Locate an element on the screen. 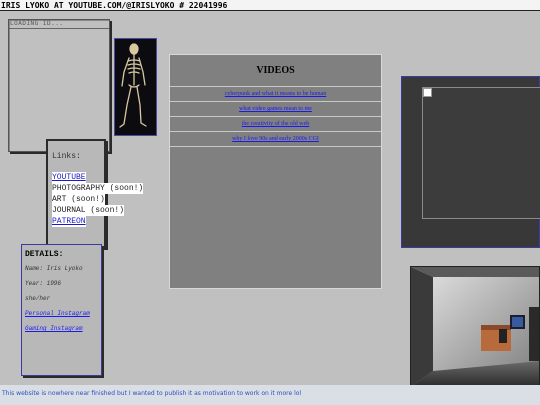 The width and height of the screenshot is (540, 405). video-row: the creativity of the old web is located at coordinates (275, 123).